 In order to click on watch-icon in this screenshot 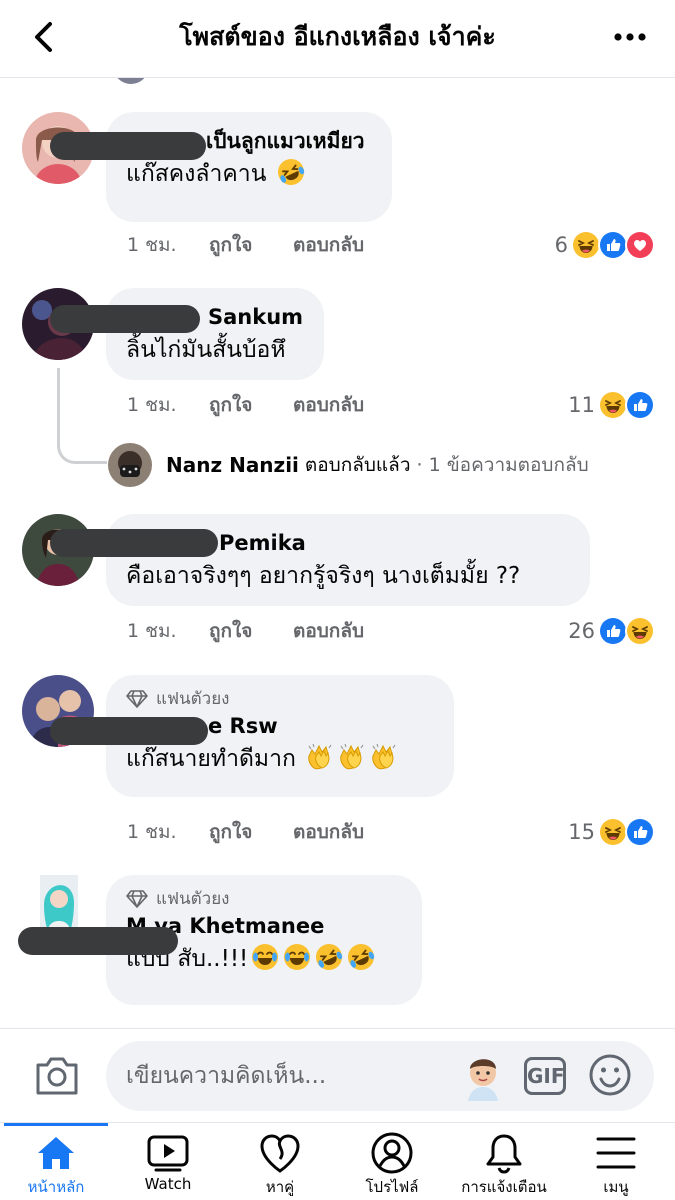, I will do `click(168, 1153)`.